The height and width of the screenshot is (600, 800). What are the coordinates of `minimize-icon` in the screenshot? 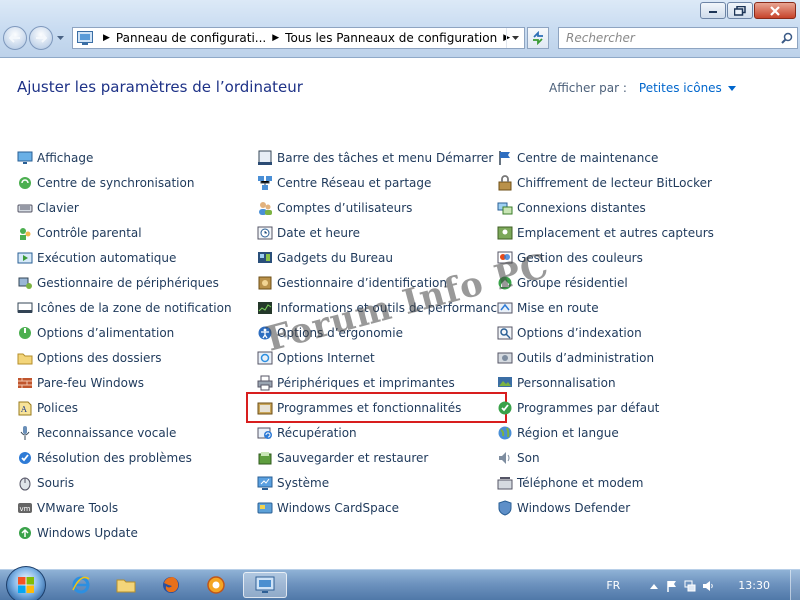 It's located at (713, 11).